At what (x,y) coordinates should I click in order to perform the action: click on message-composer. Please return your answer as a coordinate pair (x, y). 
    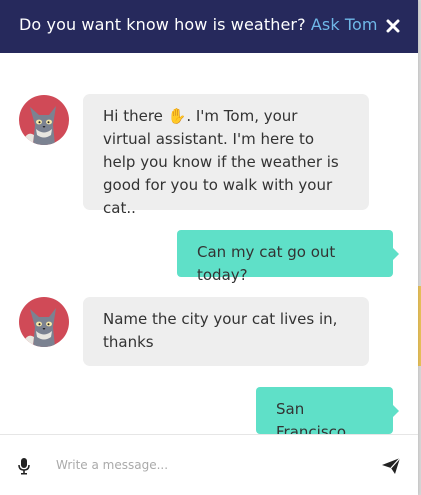
    Looking at the image, I should click on (209, 464).